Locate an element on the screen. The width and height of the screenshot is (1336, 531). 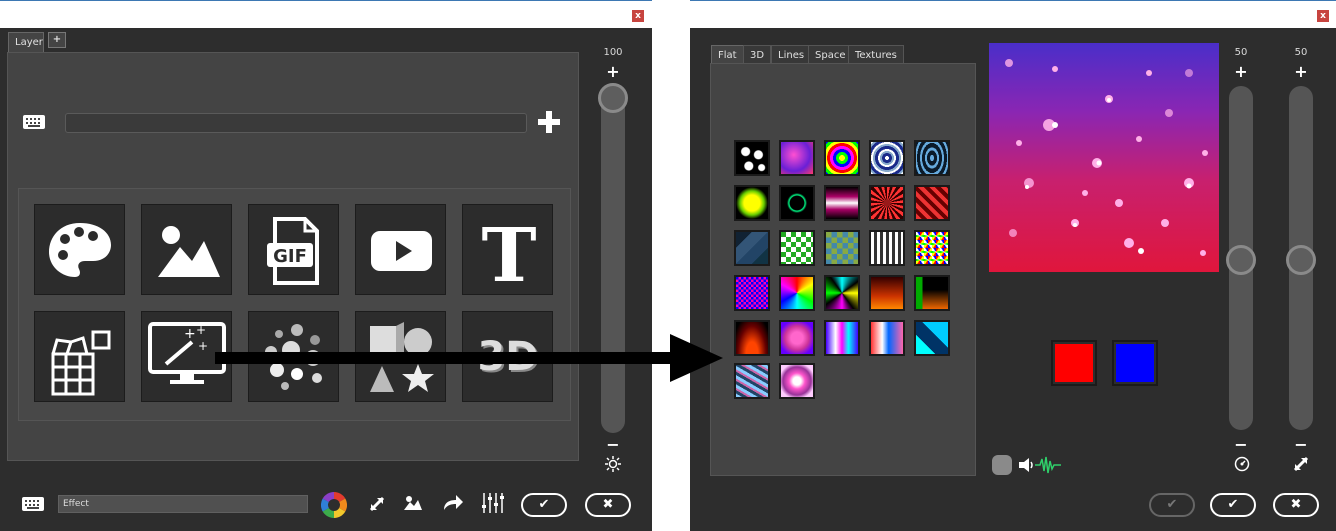
size-plus-button: + is located at coordinates (1301, 72).